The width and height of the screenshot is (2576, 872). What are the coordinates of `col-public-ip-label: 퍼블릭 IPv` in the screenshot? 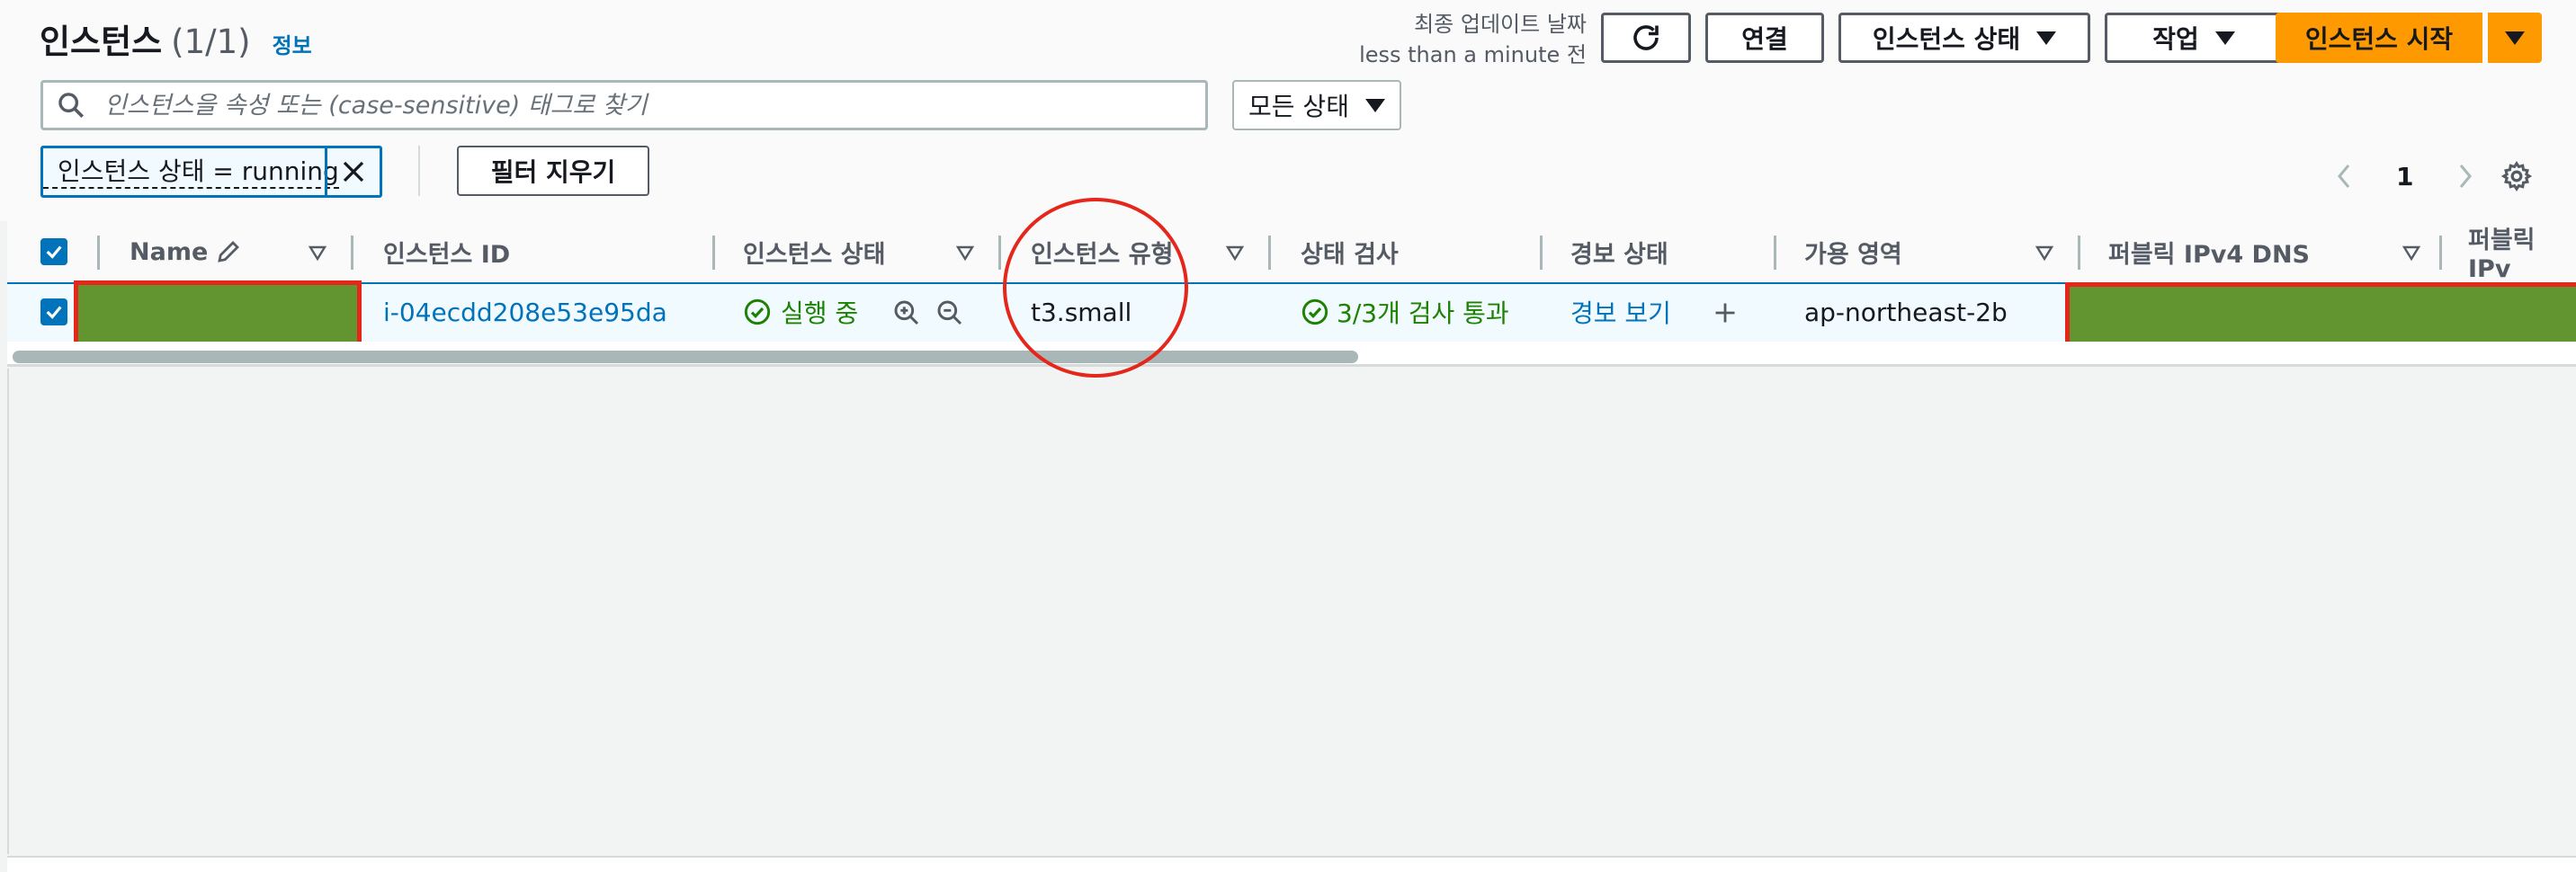 It's located at (2502, 255).